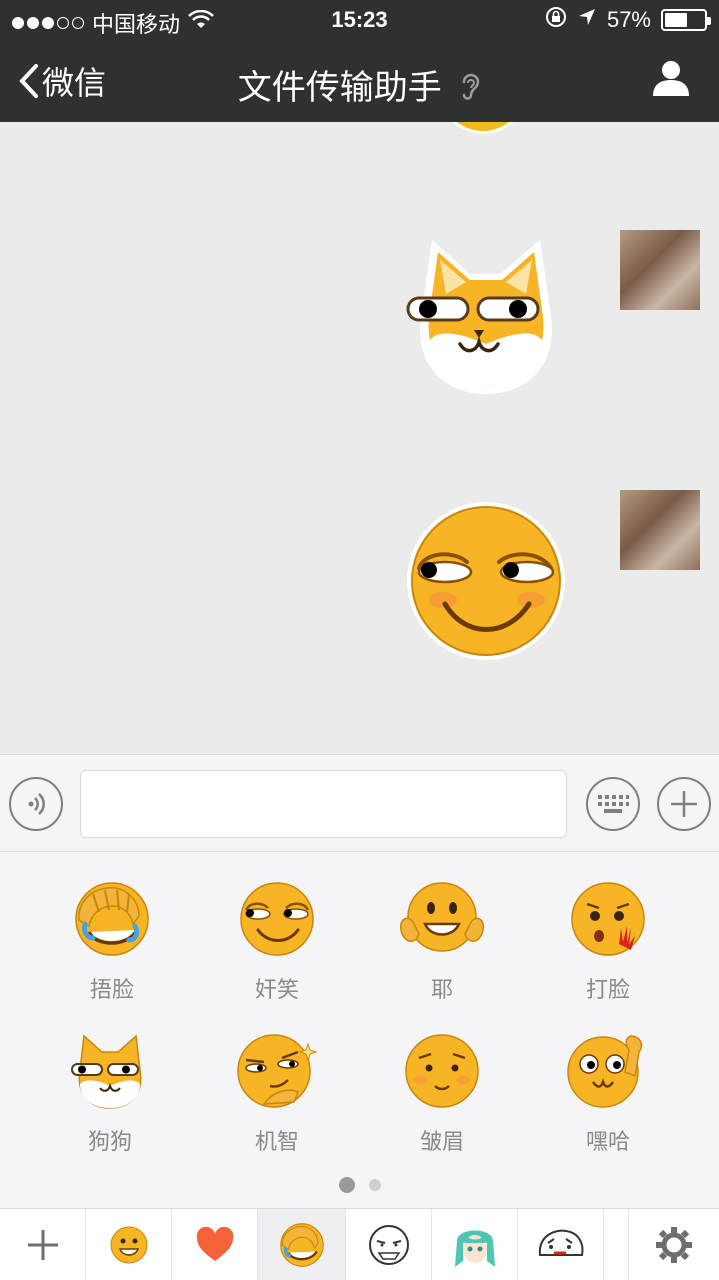 This screenshot has height=1280, width=719. I want to click on battery-percent: 57%, so click(628, 19).